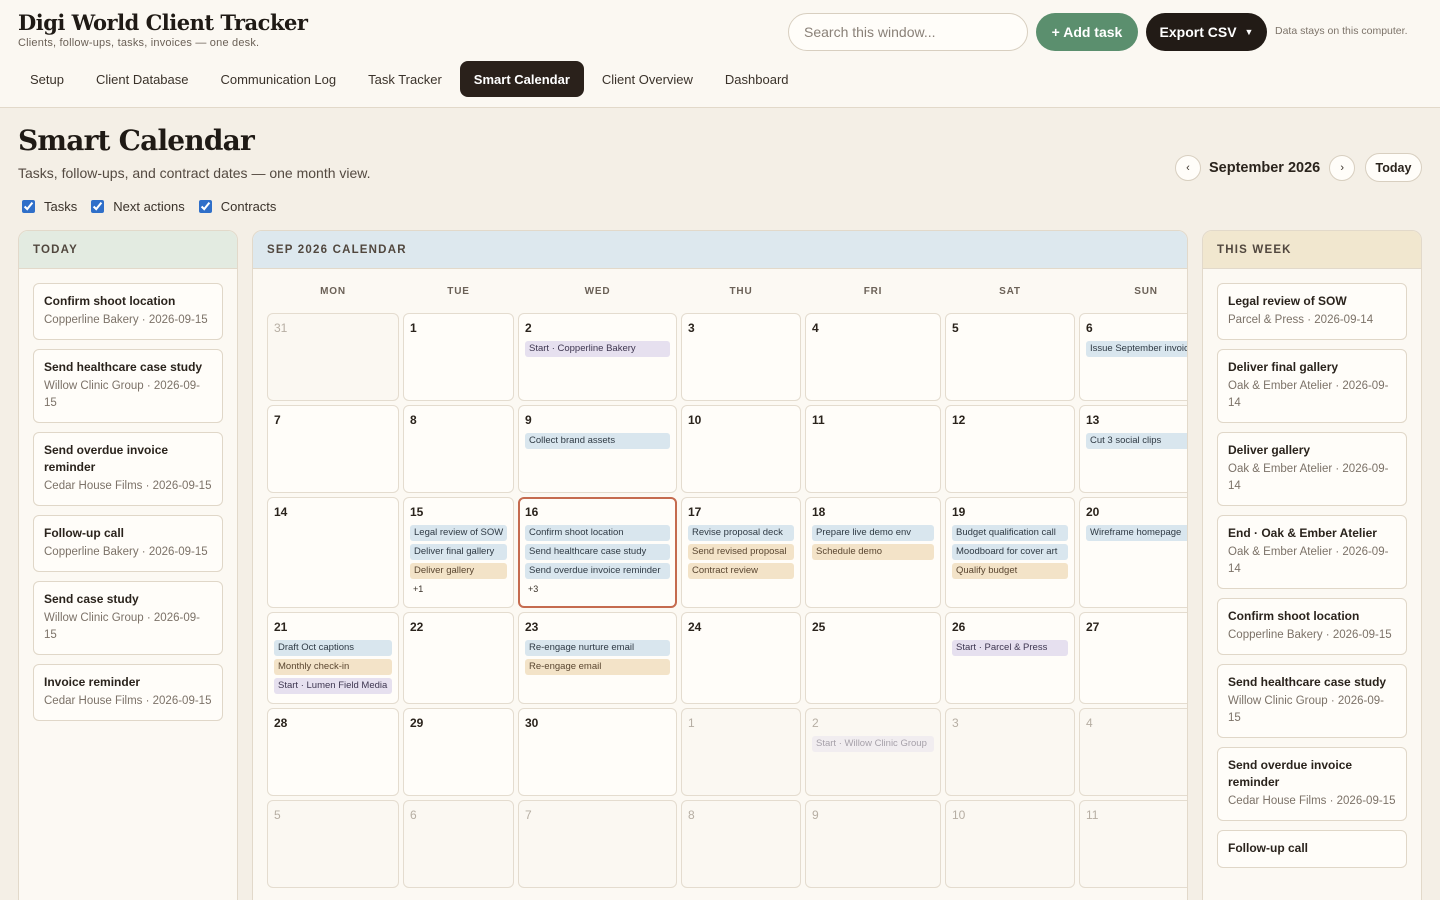 The width and height of the screenshot is (1440, 900). Describe the element at coordinates (1342, 168) in the screenshot. I see `next-month-button: ›` at that location.